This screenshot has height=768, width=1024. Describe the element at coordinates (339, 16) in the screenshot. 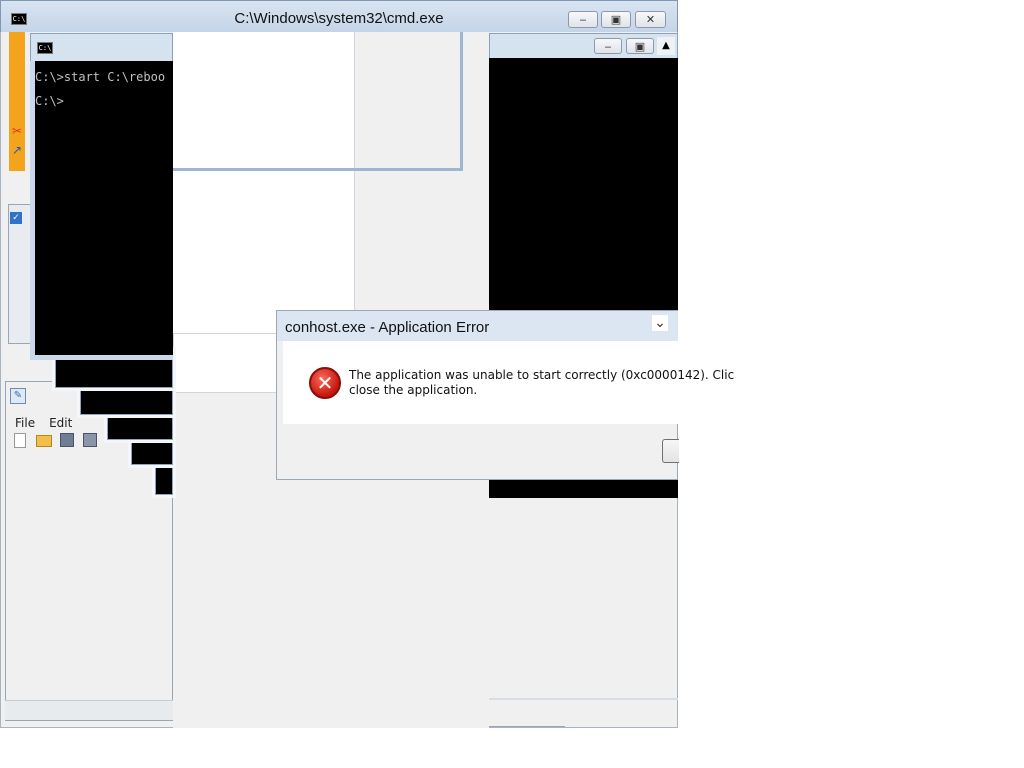

I see `cmd-window: C:\ C:\Windows\system32\cmd.exe ‒ ▣ ✕` at that location.